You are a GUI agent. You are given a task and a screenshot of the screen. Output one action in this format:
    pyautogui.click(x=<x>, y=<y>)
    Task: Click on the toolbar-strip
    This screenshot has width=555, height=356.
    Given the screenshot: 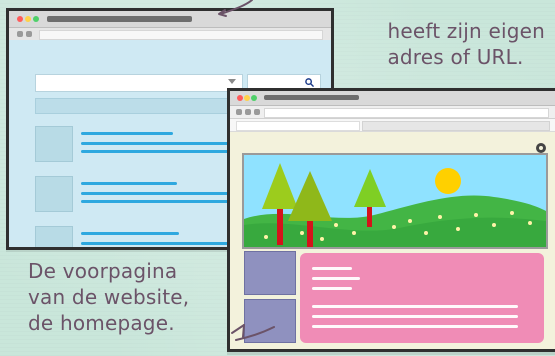 What is the action you would take?
    pyautogui.click(x=456, y=126)
    